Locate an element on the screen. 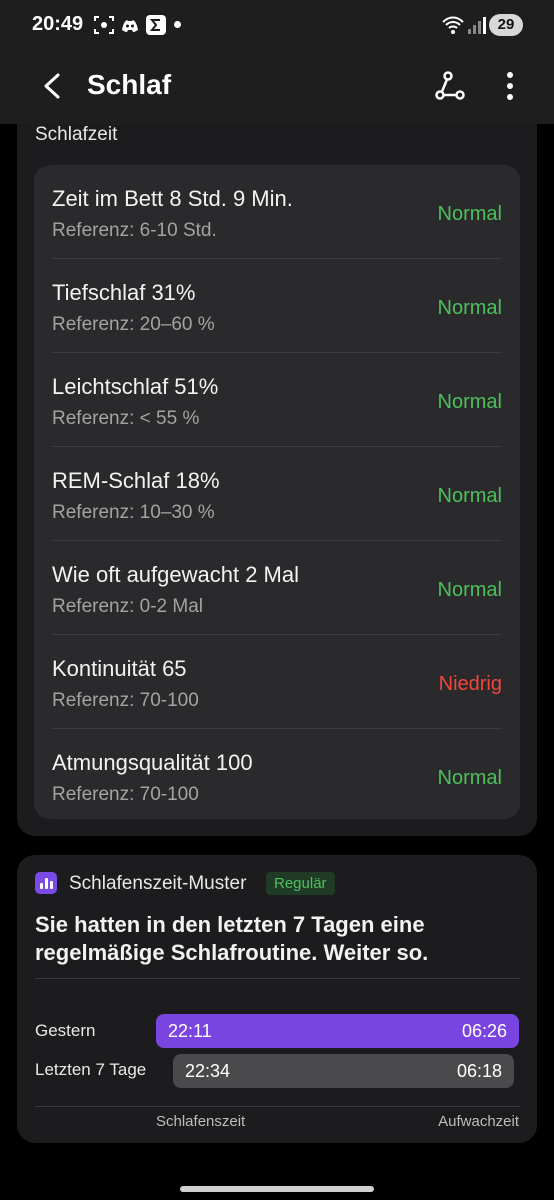 Image resolution: width=554 pixels, height=1200 pixels. divider is located at coordinates (277, 978).